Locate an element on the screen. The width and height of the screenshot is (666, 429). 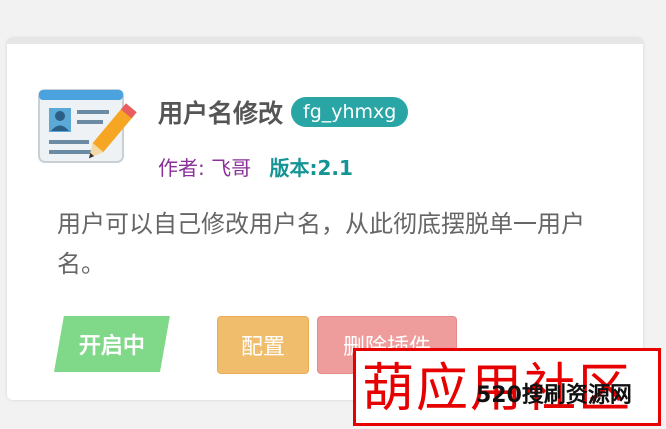
plugin-version: 版本:2.1 is located at coordinates (311, 168).